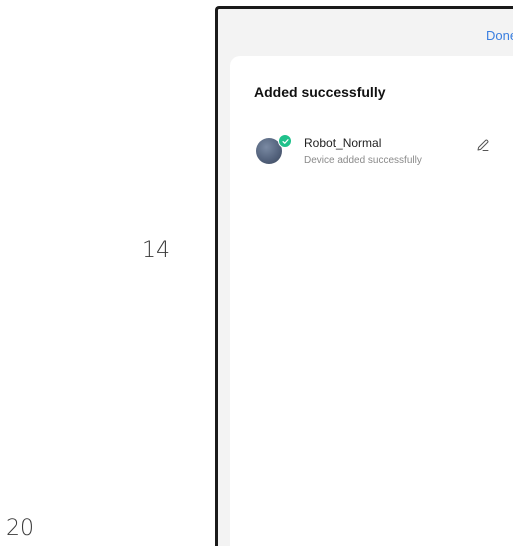  Describe the element at coordinates (363, 160) in the screenshot. I see `device-status: Device added successfully` at that location.